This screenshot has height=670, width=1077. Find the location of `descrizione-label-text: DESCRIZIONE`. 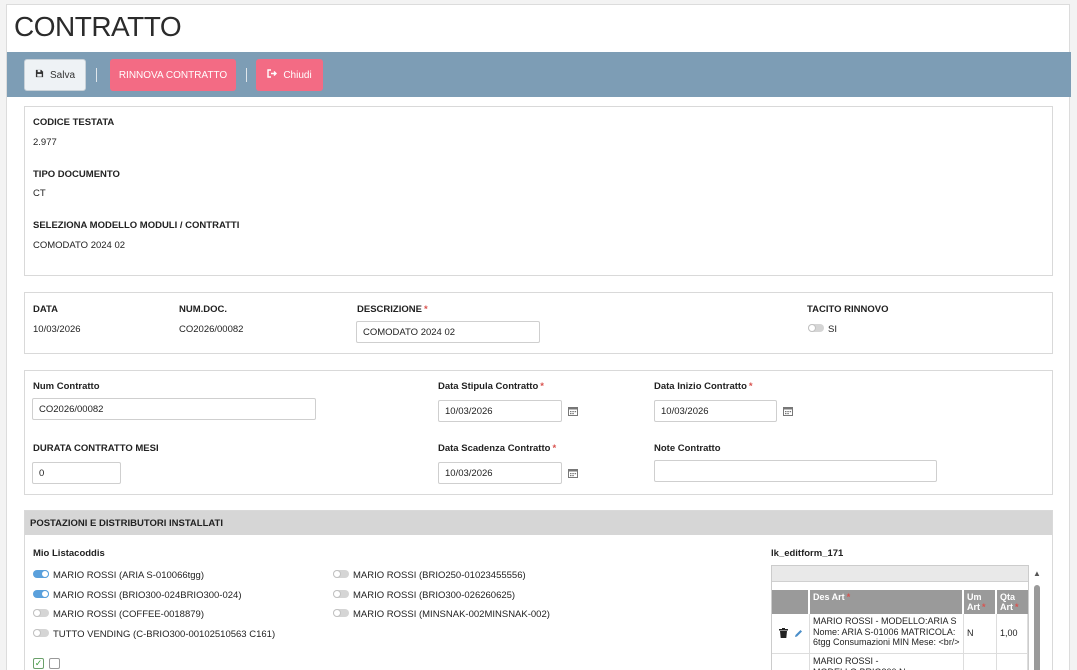

descrizione-label-text: DESCRIZIONE is located at coordinates (389, 309).